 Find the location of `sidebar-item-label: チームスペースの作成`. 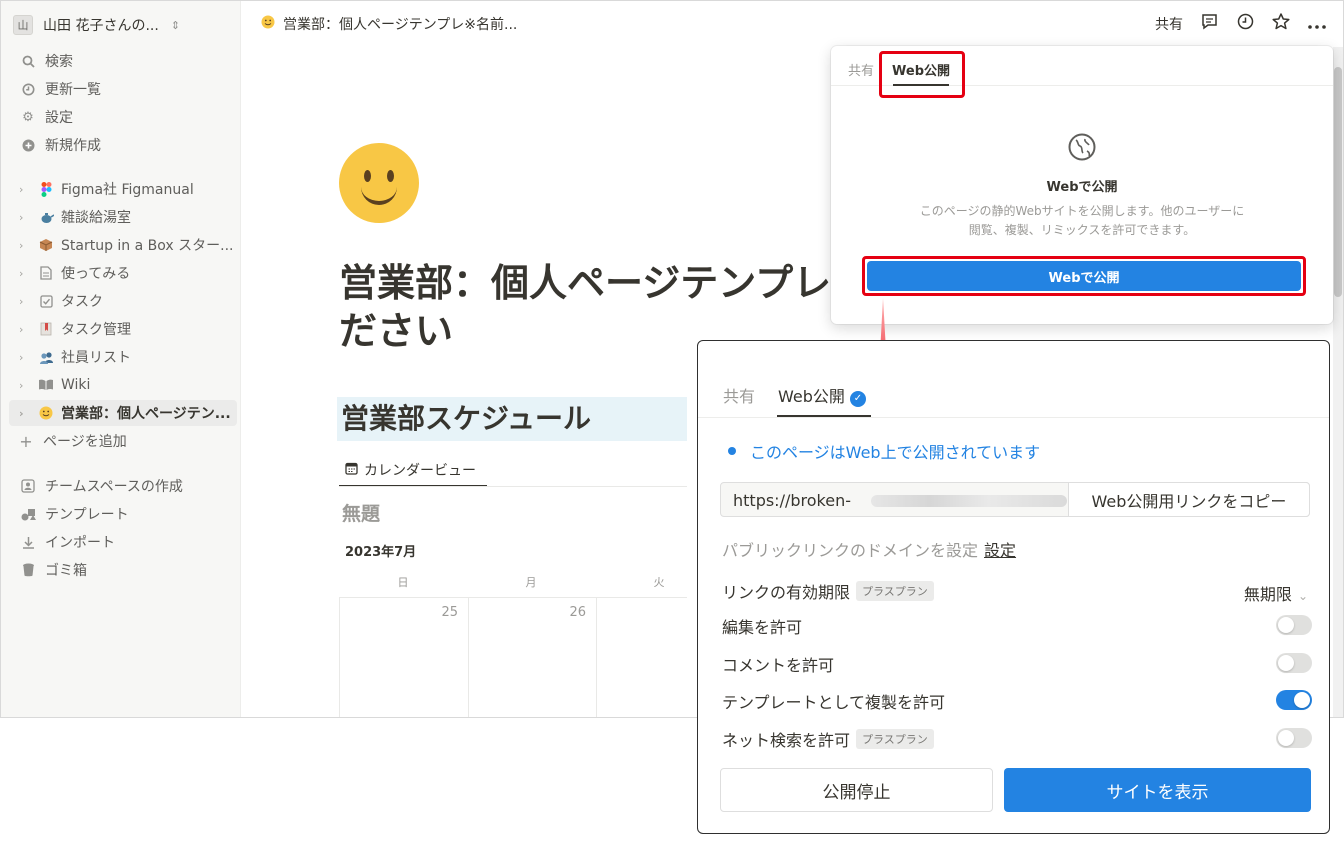

sidebar-item-label: チームスペースの作成 is located at coordinates (114, 487).